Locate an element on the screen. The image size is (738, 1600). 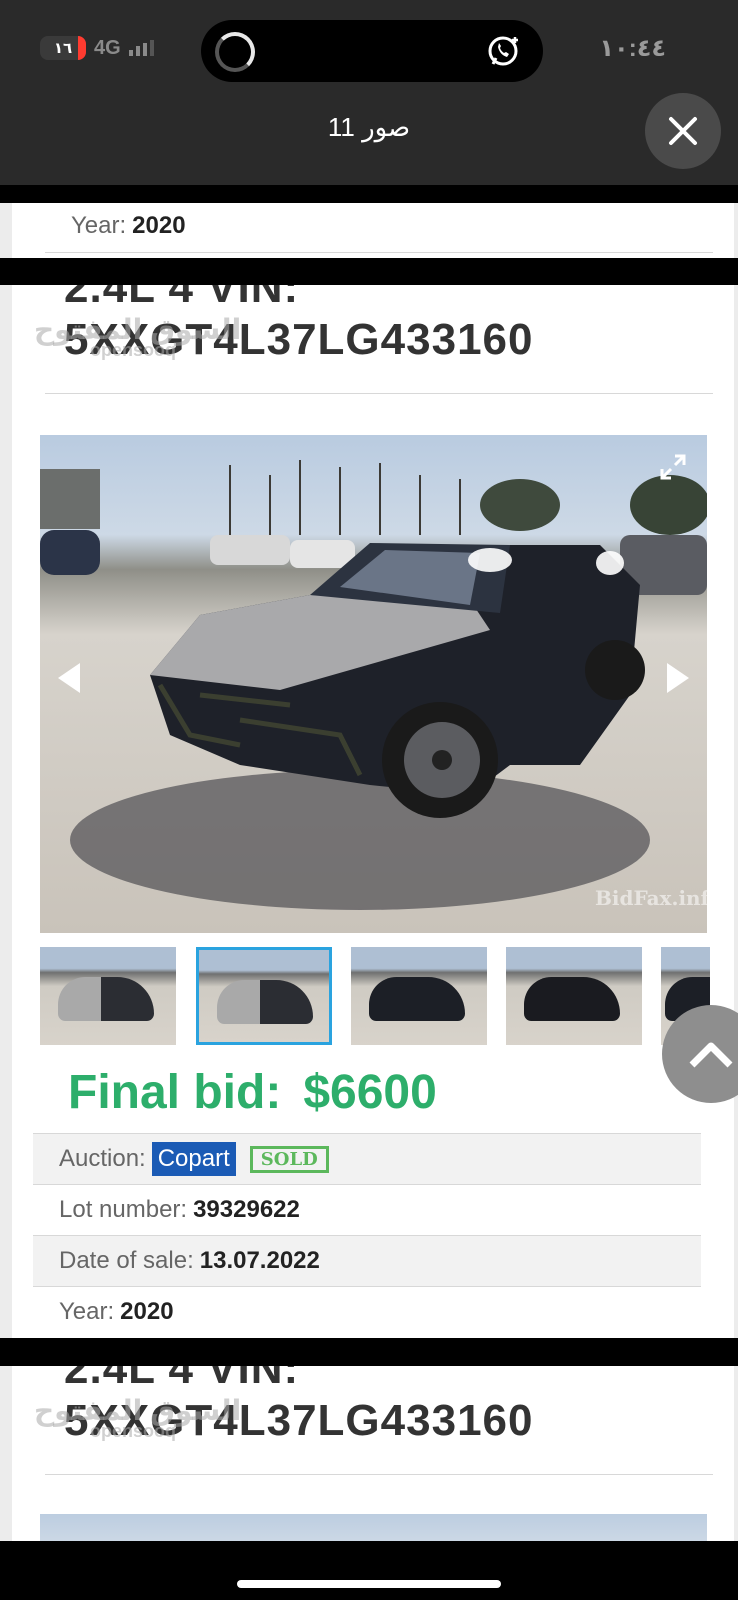
date-value: 13.07.2022 is located at coordinates (259, 1260).